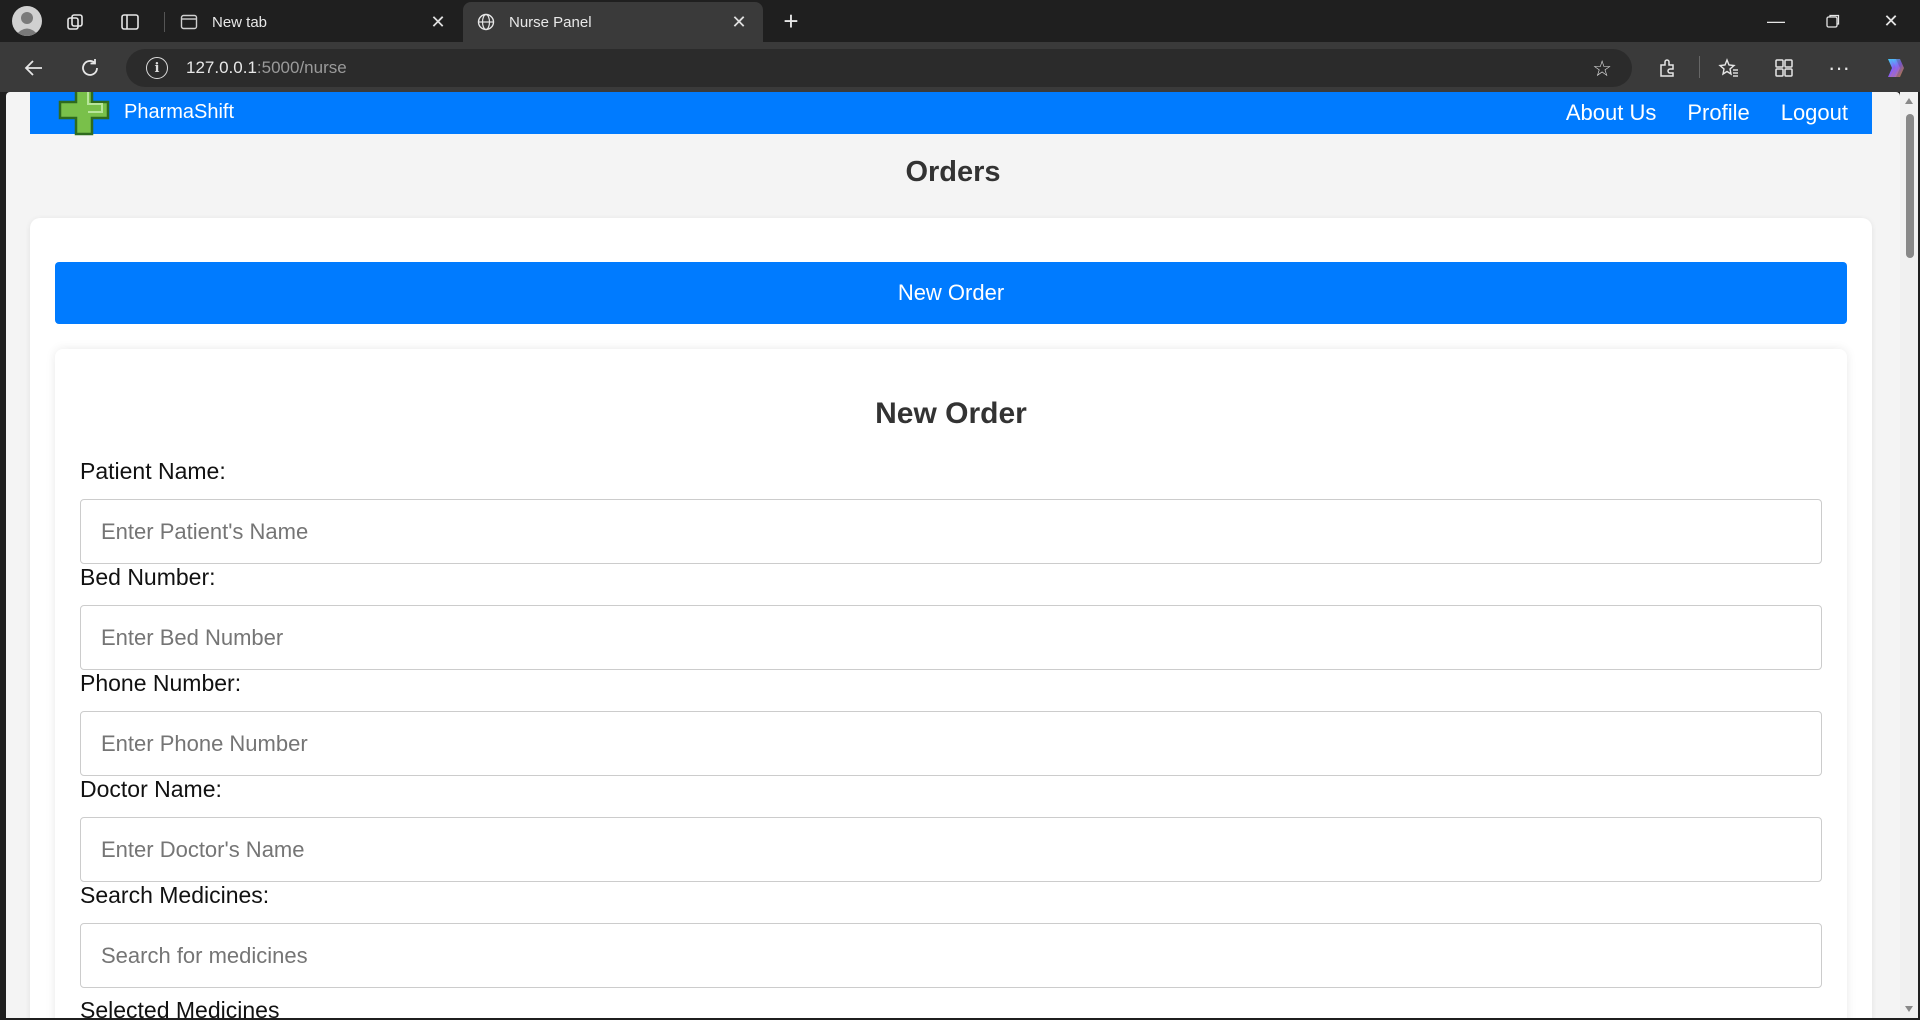 The width and height of the screenshot is (1920, 1020). Describe the element at coordinates (1839, 68) in the screenshot. I see `more-options-icon: ···` at that location.